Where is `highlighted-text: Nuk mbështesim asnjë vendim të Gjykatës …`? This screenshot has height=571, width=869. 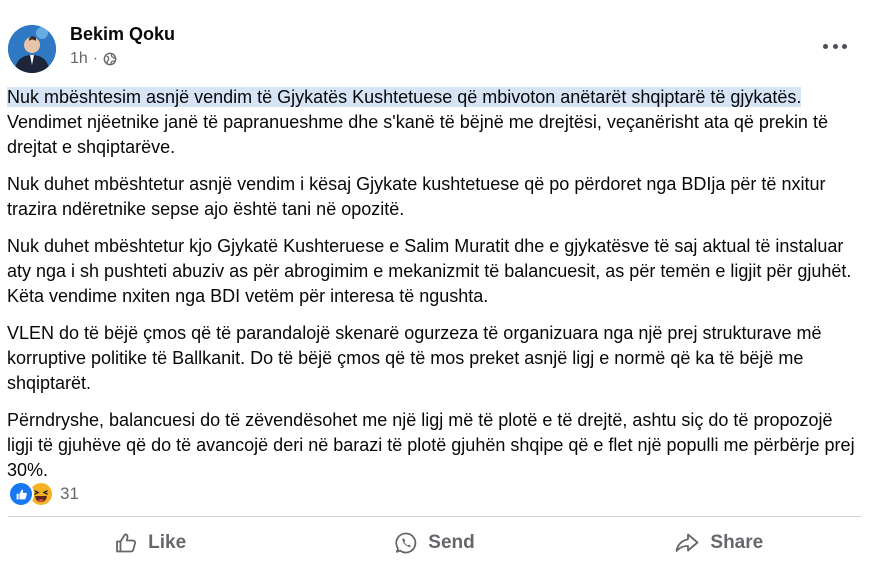
highlighted-text: Nuk mbështesim asnjë vendim të Gjykatës … is located at coordinates (404, 97).